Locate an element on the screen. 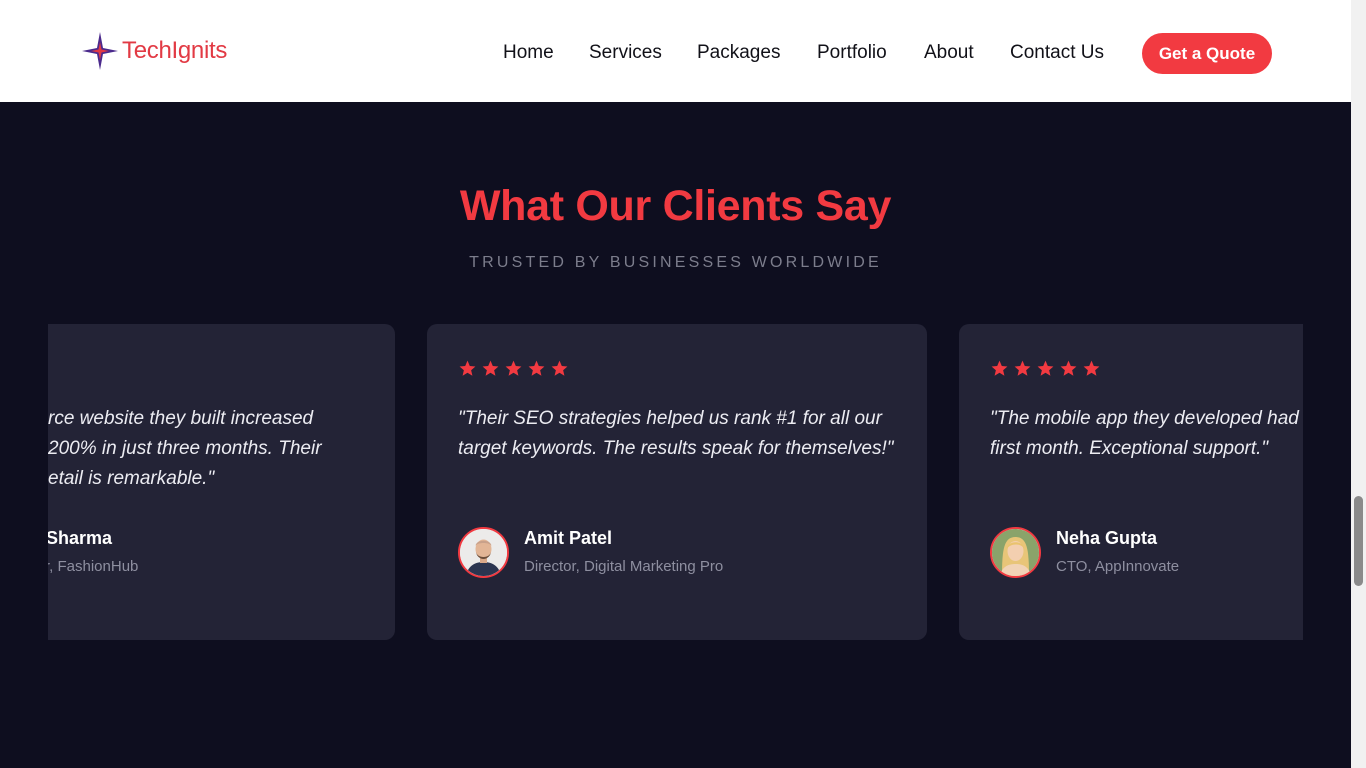 Image resolution: width=1366 pixels, height=768 pixels. testimonial-role: CTO, AppInnovate is located at coordinates (1118, 566).